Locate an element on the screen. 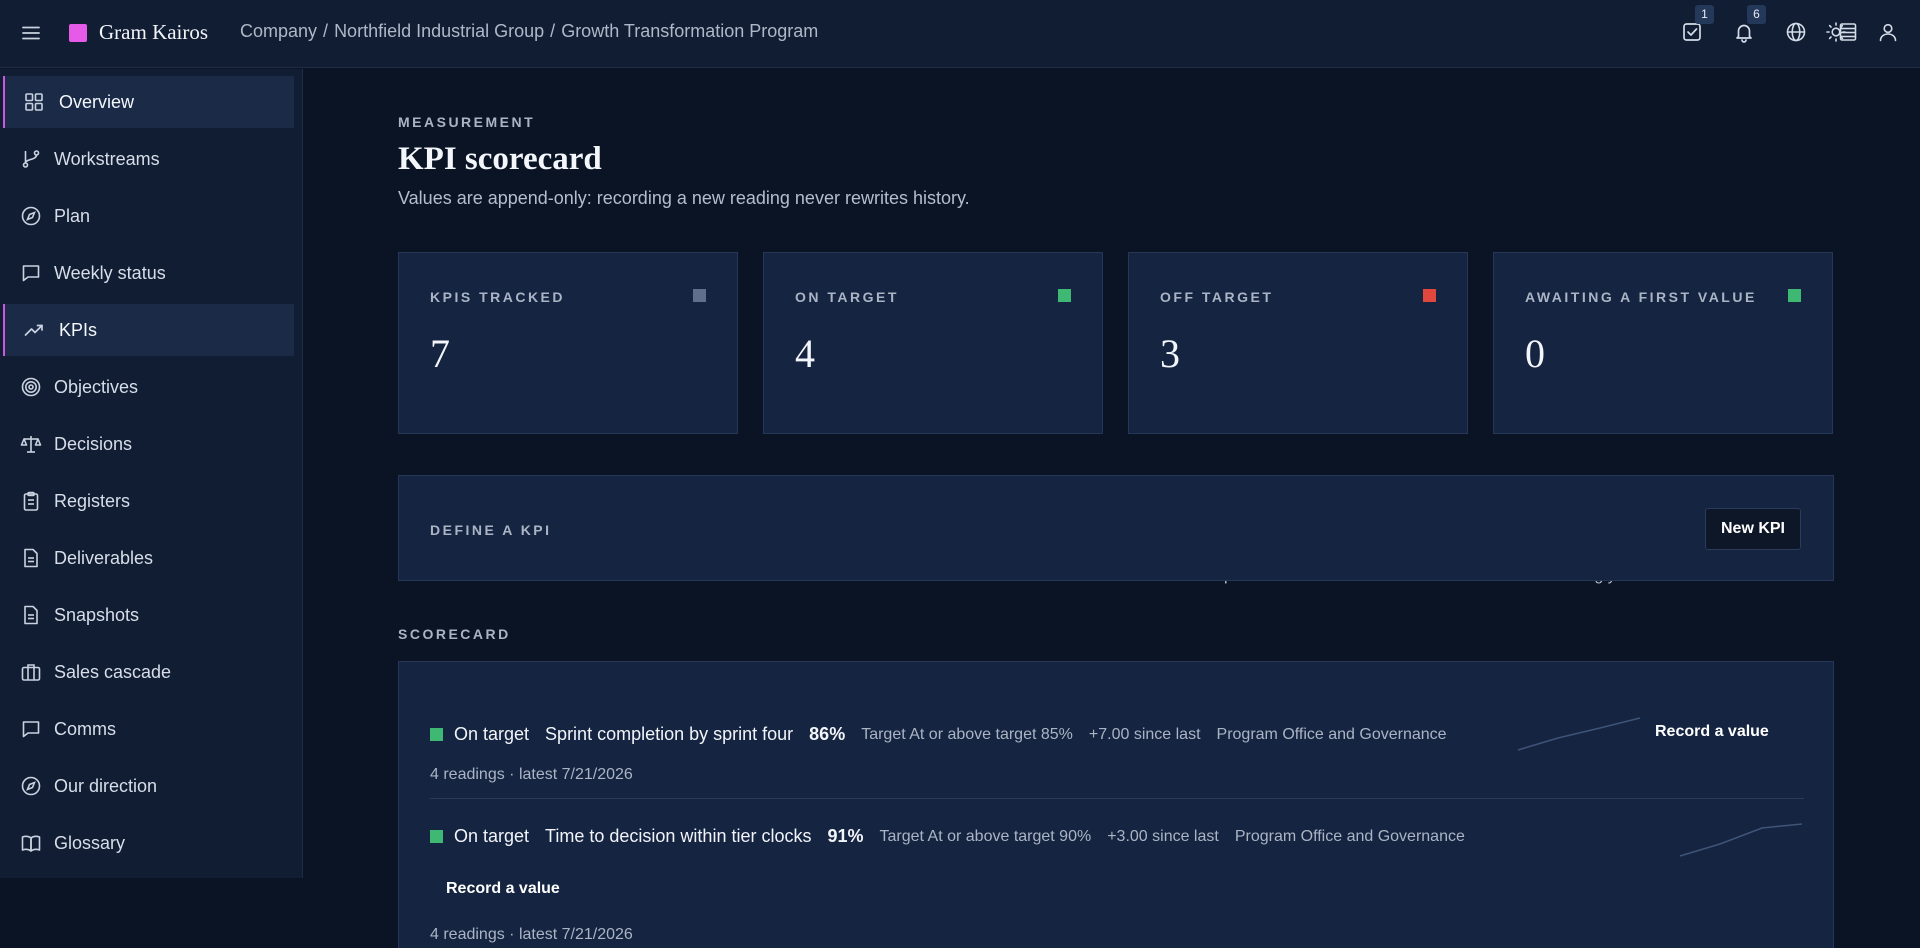 This screenshot has height=948, width=1920. target-icon is located at coordinates (31, 387).